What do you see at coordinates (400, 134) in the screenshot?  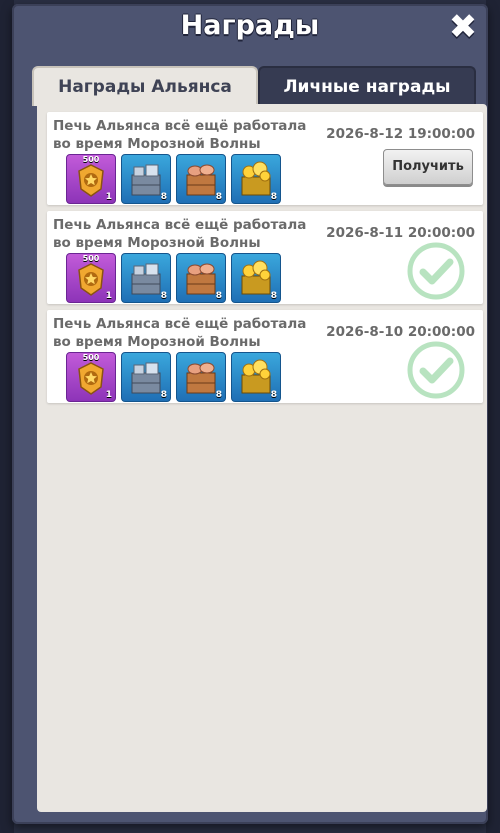 I see `reward-date: 2026-8-12 19:00:00` at bounding box center [400, 134].